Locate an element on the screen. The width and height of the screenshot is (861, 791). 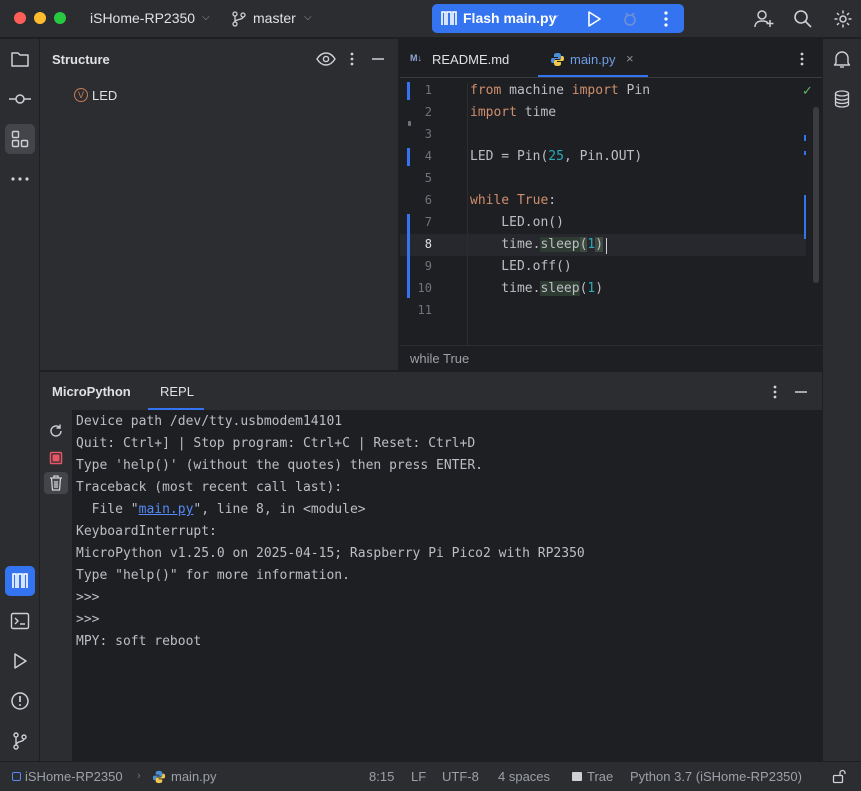
folder-icon is located at coordinates (20, 59).